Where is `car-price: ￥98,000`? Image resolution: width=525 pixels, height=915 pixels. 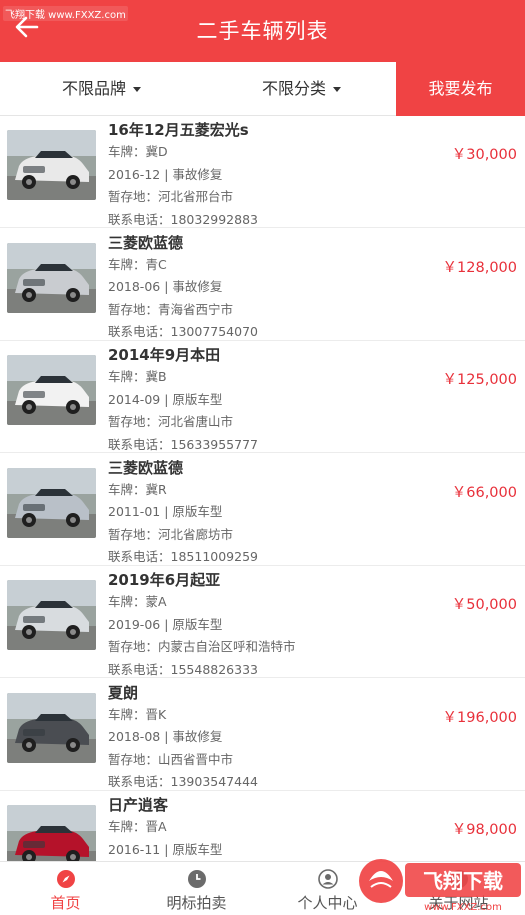
car-price: ￥98,000 is located at coordinates (484, 830).